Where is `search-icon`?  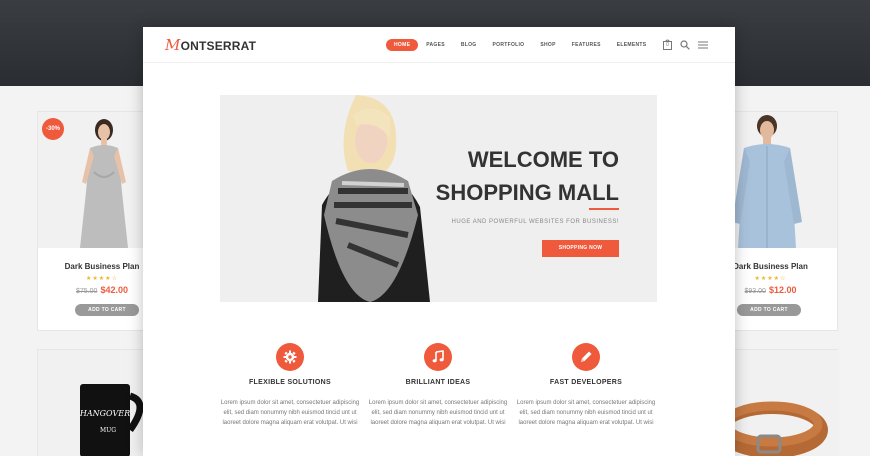 search-icon is located at coordinates (685, 44).